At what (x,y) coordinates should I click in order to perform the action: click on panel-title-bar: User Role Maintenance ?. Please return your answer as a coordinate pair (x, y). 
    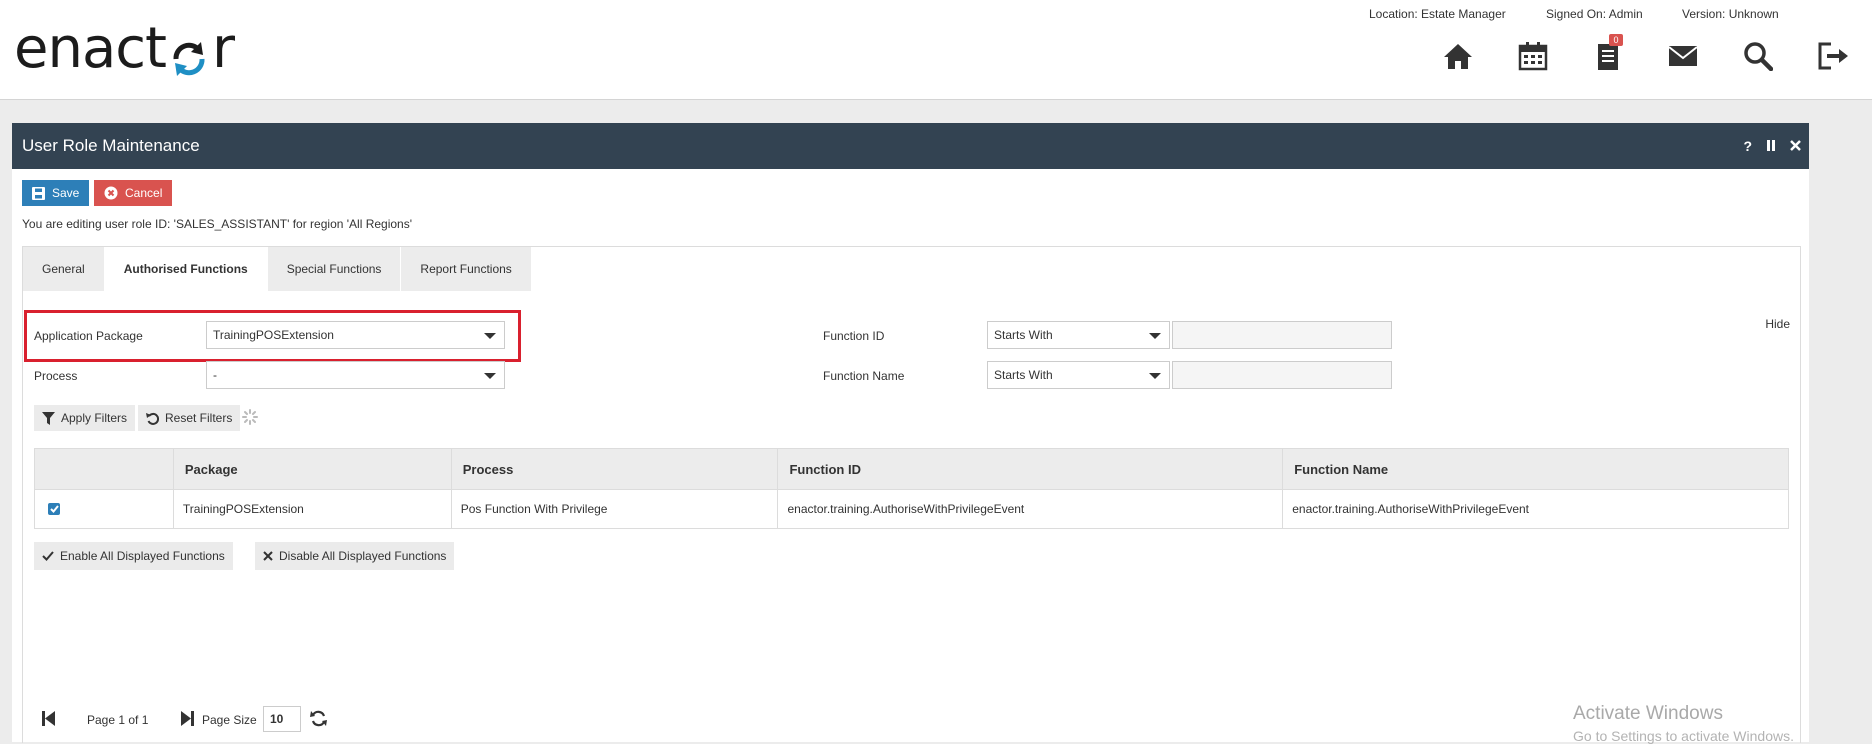
    Looking at the image, I should click on (910, 146).